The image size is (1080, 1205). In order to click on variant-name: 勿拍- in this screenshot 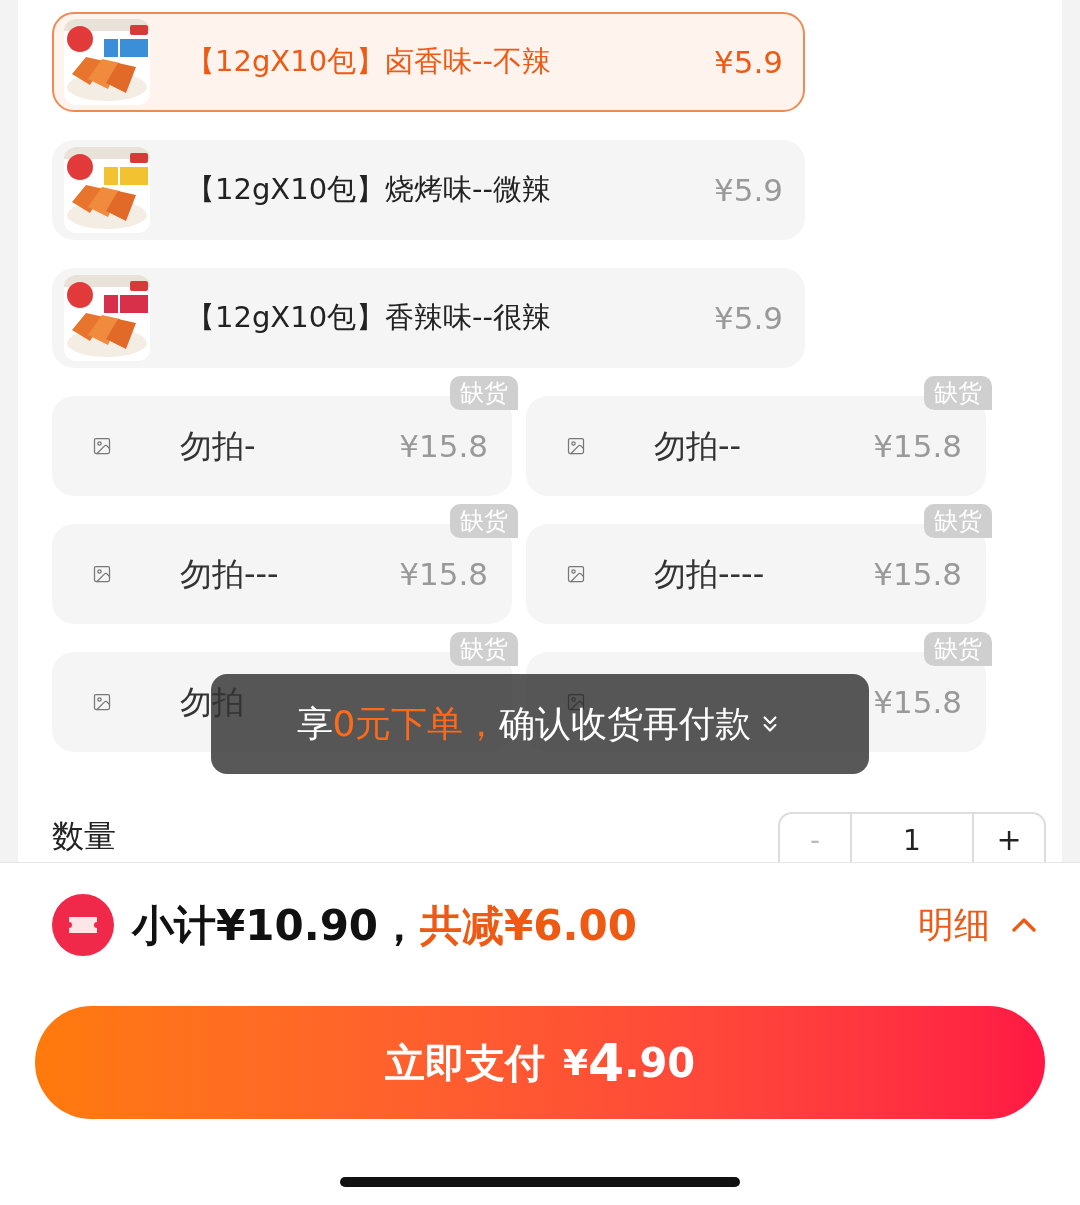, I will do `click(218, 446)`.